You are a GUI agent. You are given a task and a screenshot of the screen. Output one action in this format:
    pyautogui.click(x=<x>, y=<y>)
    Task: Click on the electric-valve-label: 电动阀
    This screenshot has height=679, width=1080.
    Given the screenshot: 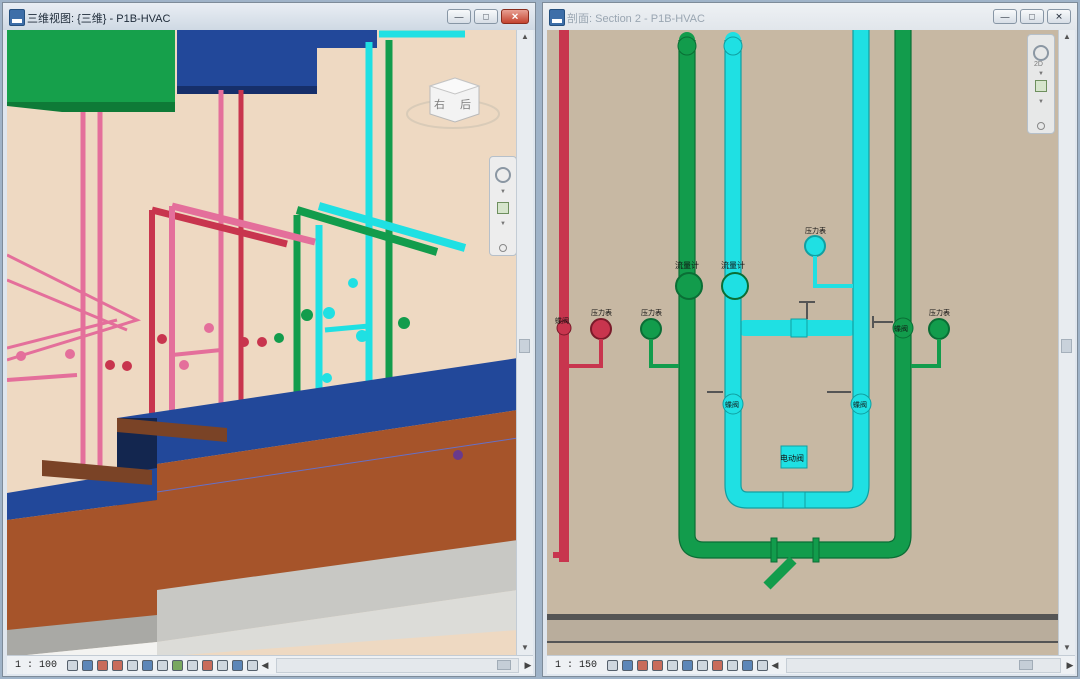 What is the action you would take?
    pyautogui.click(x=792, y=458)
    